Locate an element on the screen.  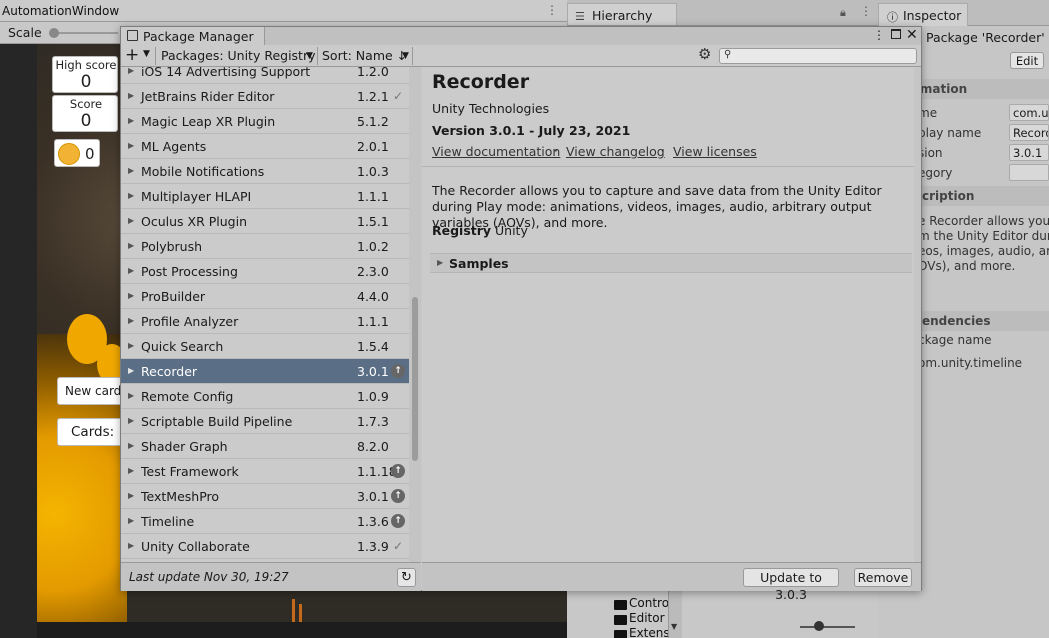
package-list-item: ▶ ProBuilder 4.4.0 is located at coordinates (265, 296).